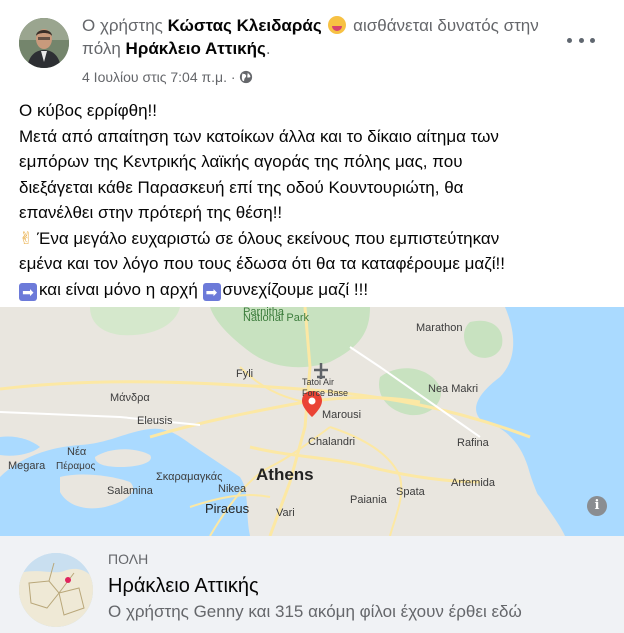 This screenshot has width=624, height=633. What do you see at coordinates (68, 580) in the screenshot?
I see `place-pin-icon` at bounding box center [68, 580].